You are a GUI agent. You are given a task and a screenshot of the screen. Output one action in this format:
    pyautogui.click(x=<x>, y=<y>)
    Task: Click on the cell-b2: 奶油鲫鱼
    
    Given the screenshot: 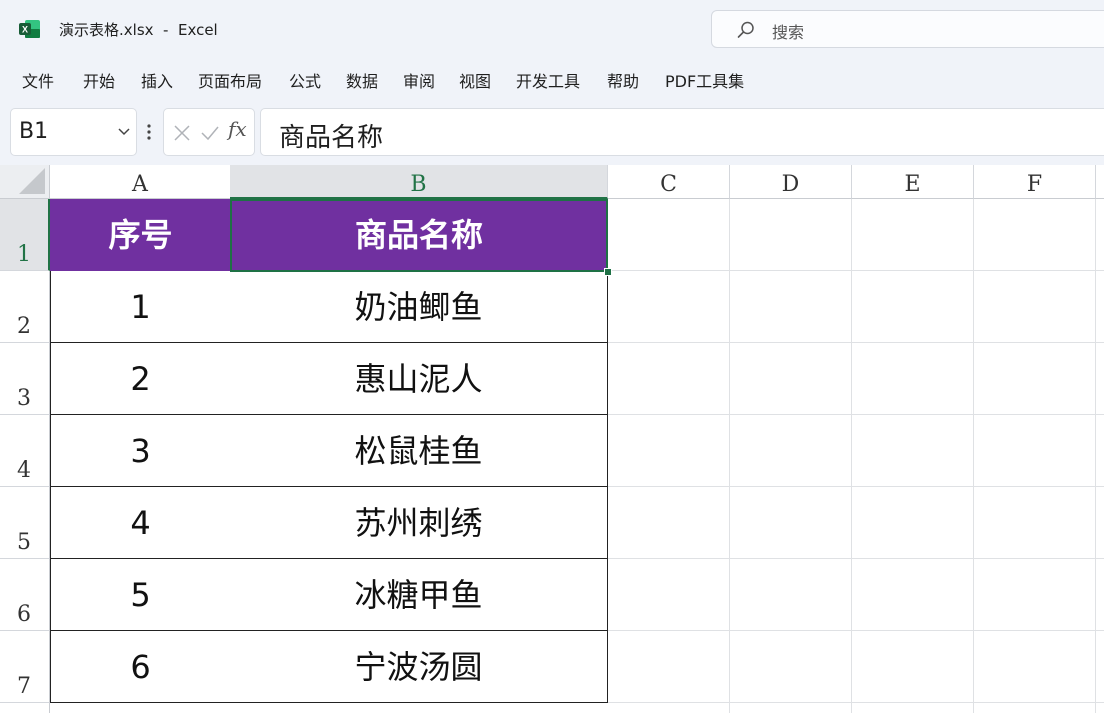 What is the action you would take?
    pyautogui.click(x=419, y=307)
    